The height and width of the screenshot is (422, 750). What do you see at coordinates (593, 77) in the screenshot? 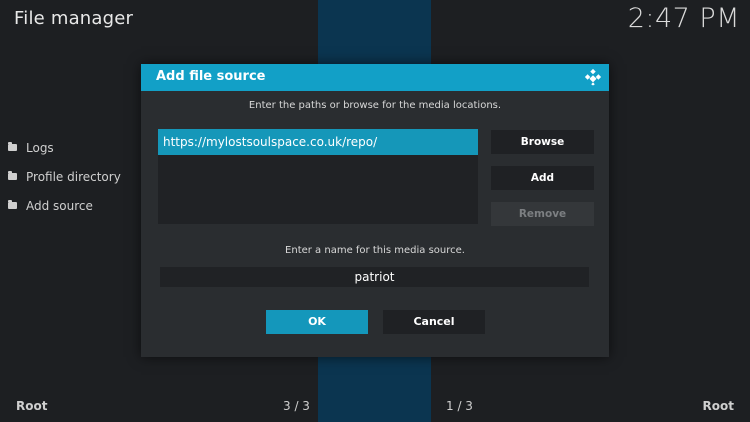
I see `kodi-logo-icon` at bounding box center [593, 77].